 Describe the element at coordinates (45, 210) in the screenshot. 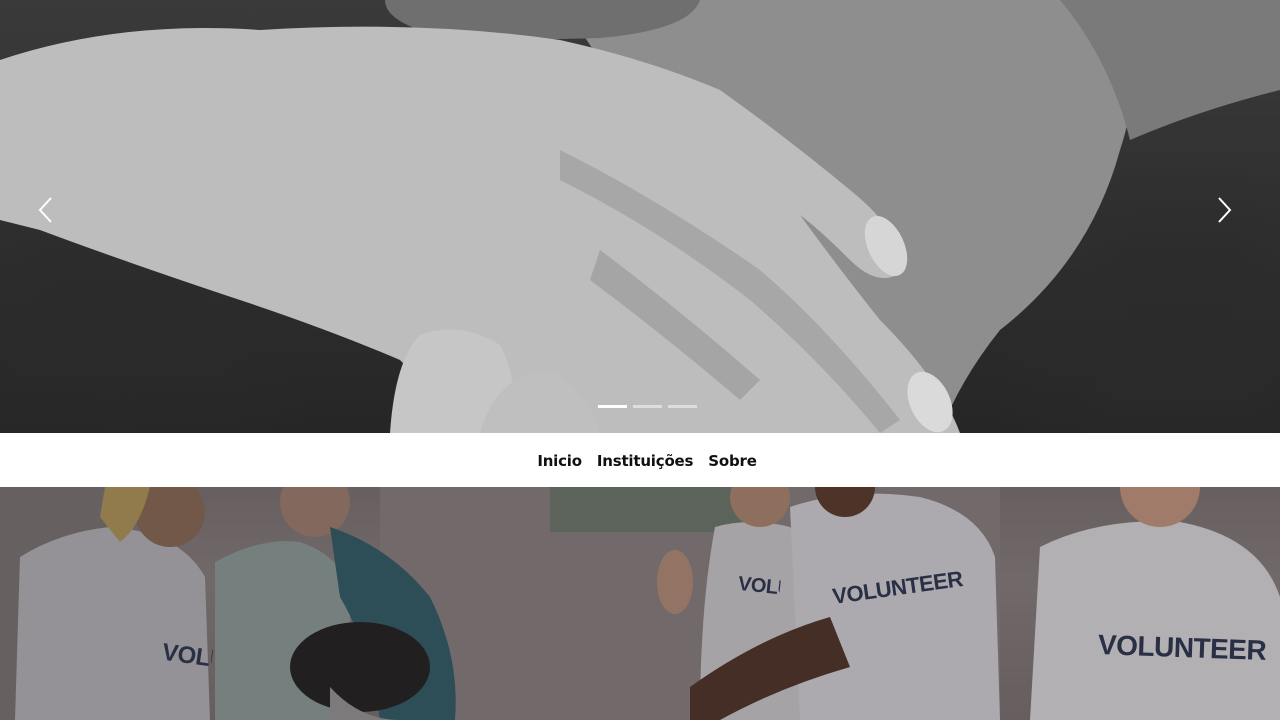

I see `chevron-left-icon` at that location.